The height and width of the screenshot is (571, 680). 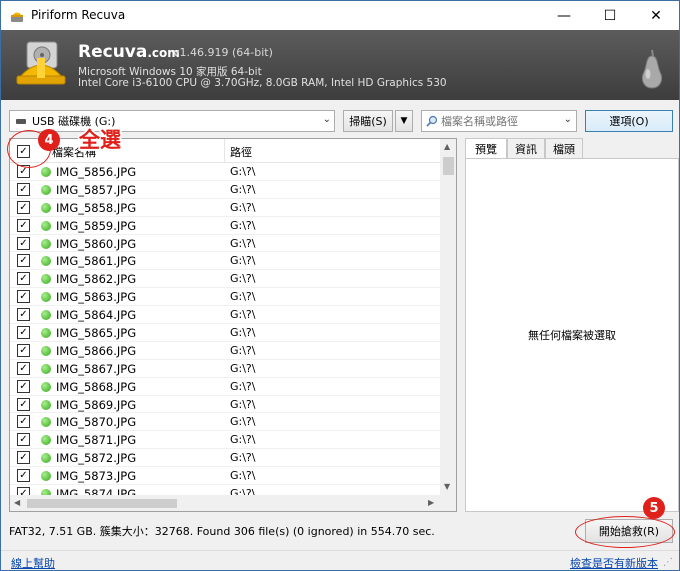 What do you see at coordinates (33, 563) in the screenshot?
I see `online-help-link: 線上幫助` at bounding box center [33, 563].